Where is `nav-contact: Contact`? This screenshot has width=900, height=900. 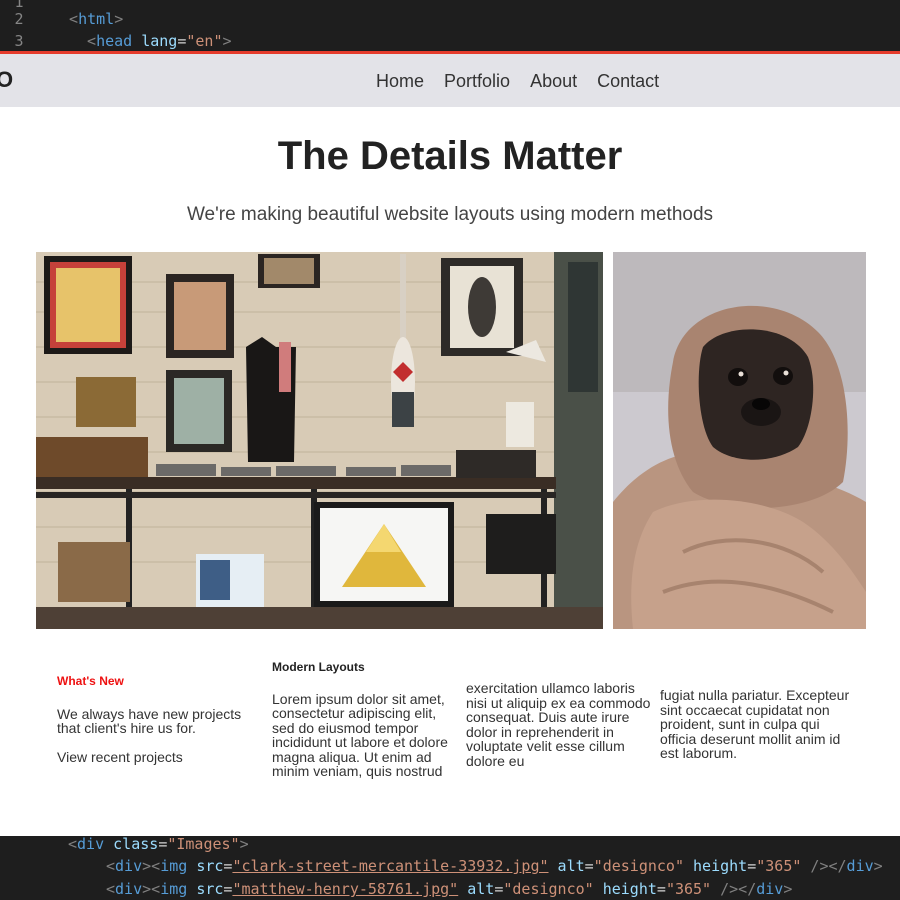 nav-contact: Contact is located at coordinates (628, 81).